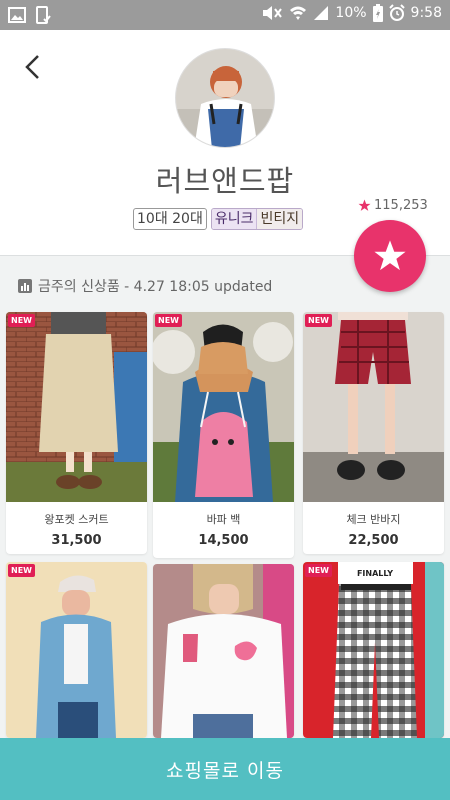 The image size is (450, 800). I want to click on shop-name: 러브앤드팝, so click(225, 181).